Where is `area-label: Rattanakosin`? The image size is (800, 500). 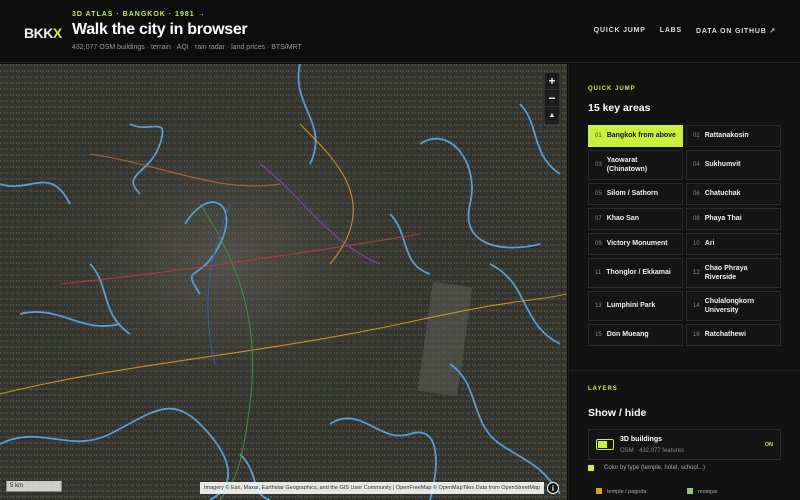 area-label: Rattanakosin is located at coordinates (726, 136).